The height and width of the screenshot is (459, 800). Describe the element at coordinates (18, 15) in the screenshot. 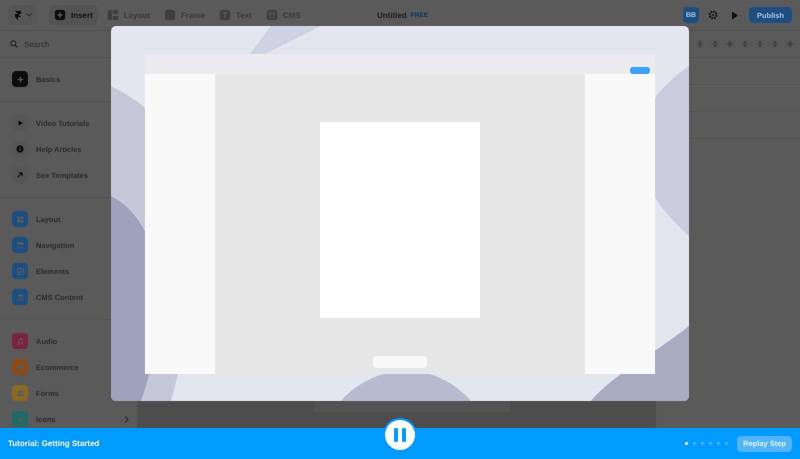

I see `logo-icon` at that location.